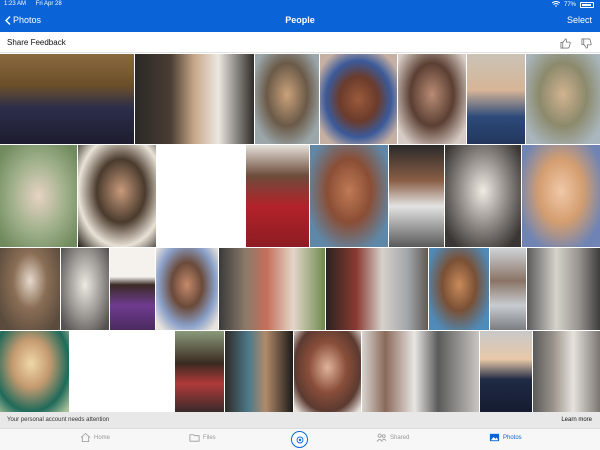 Image resolution: width=600 pixels, height=450 pixels. What do you see at coordinates (48, 4) in the screenshot?
I see `status-date: Fri Apr 28` at bounding box center [48, 4].